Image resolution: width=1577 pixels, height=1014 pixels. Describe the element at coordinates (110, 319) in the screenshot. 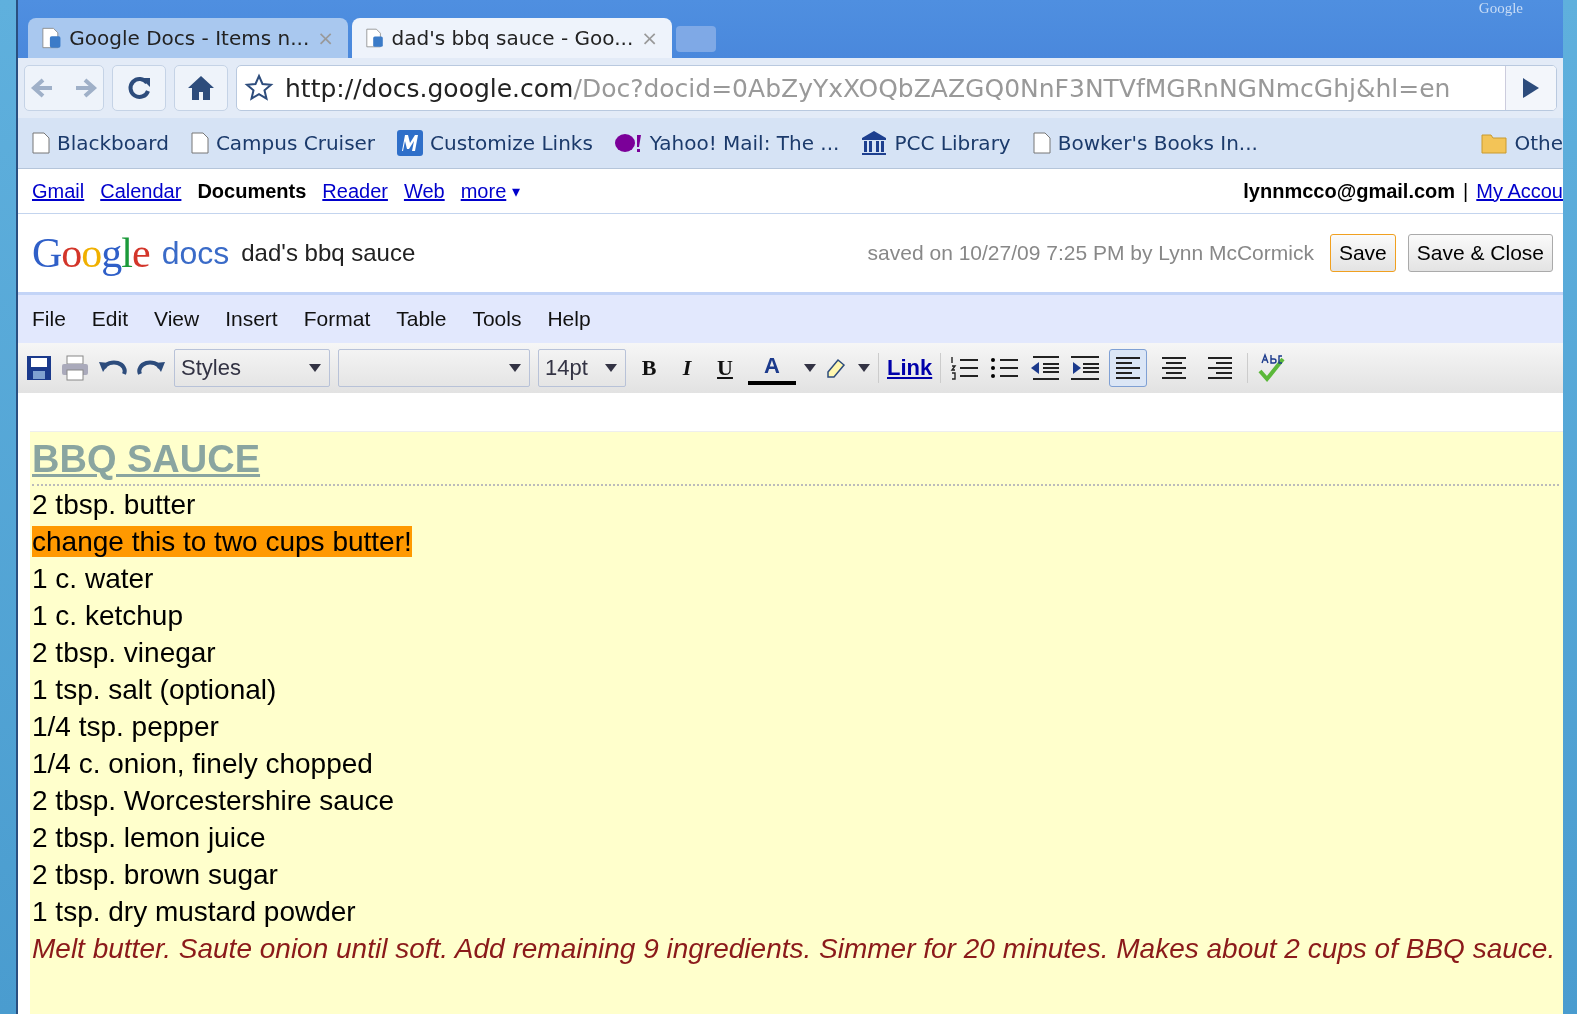

I see `menu-item: Edit` at that location.